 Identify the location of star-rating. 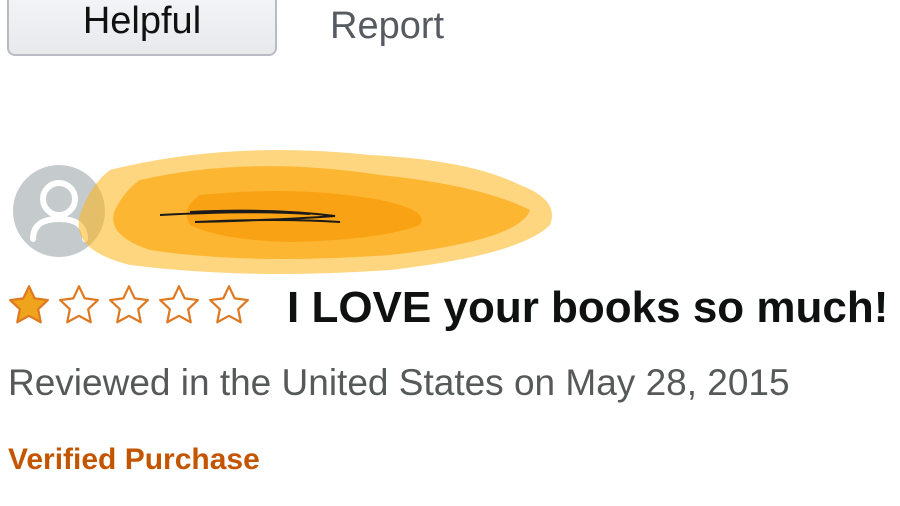
(129, 305).